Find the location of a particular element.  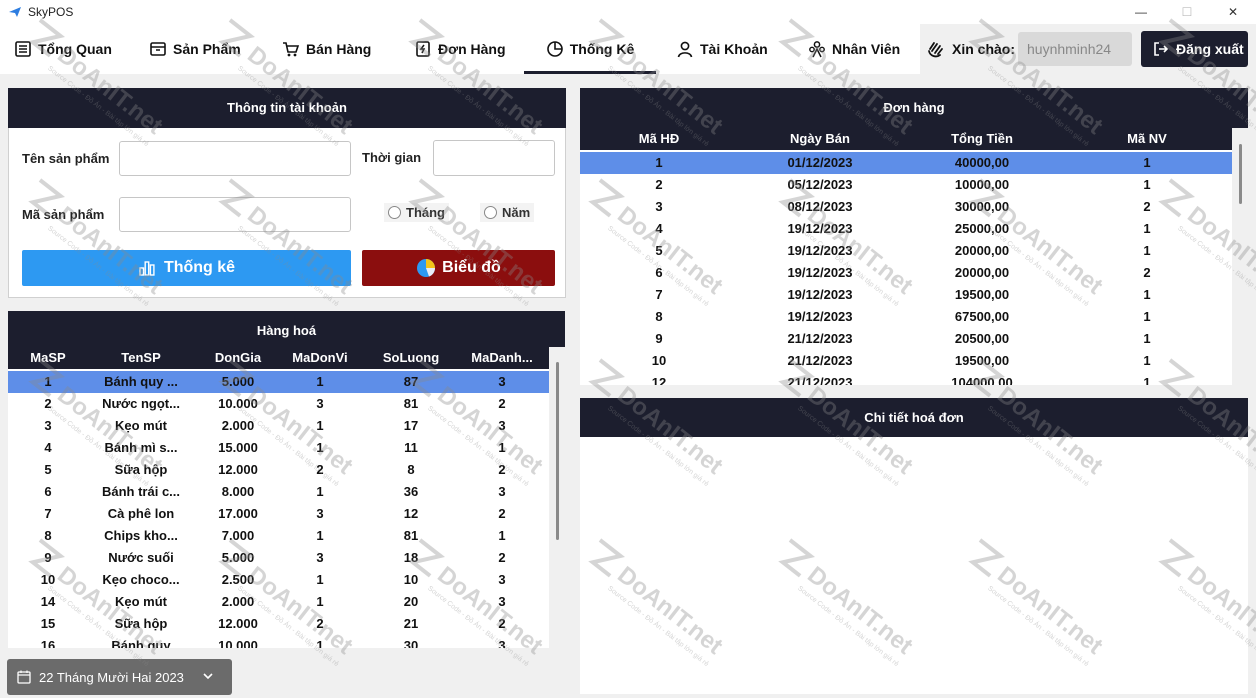

date-picker: 22 Tháng Mười Hai 2023 is located at coordinates (119, 677).